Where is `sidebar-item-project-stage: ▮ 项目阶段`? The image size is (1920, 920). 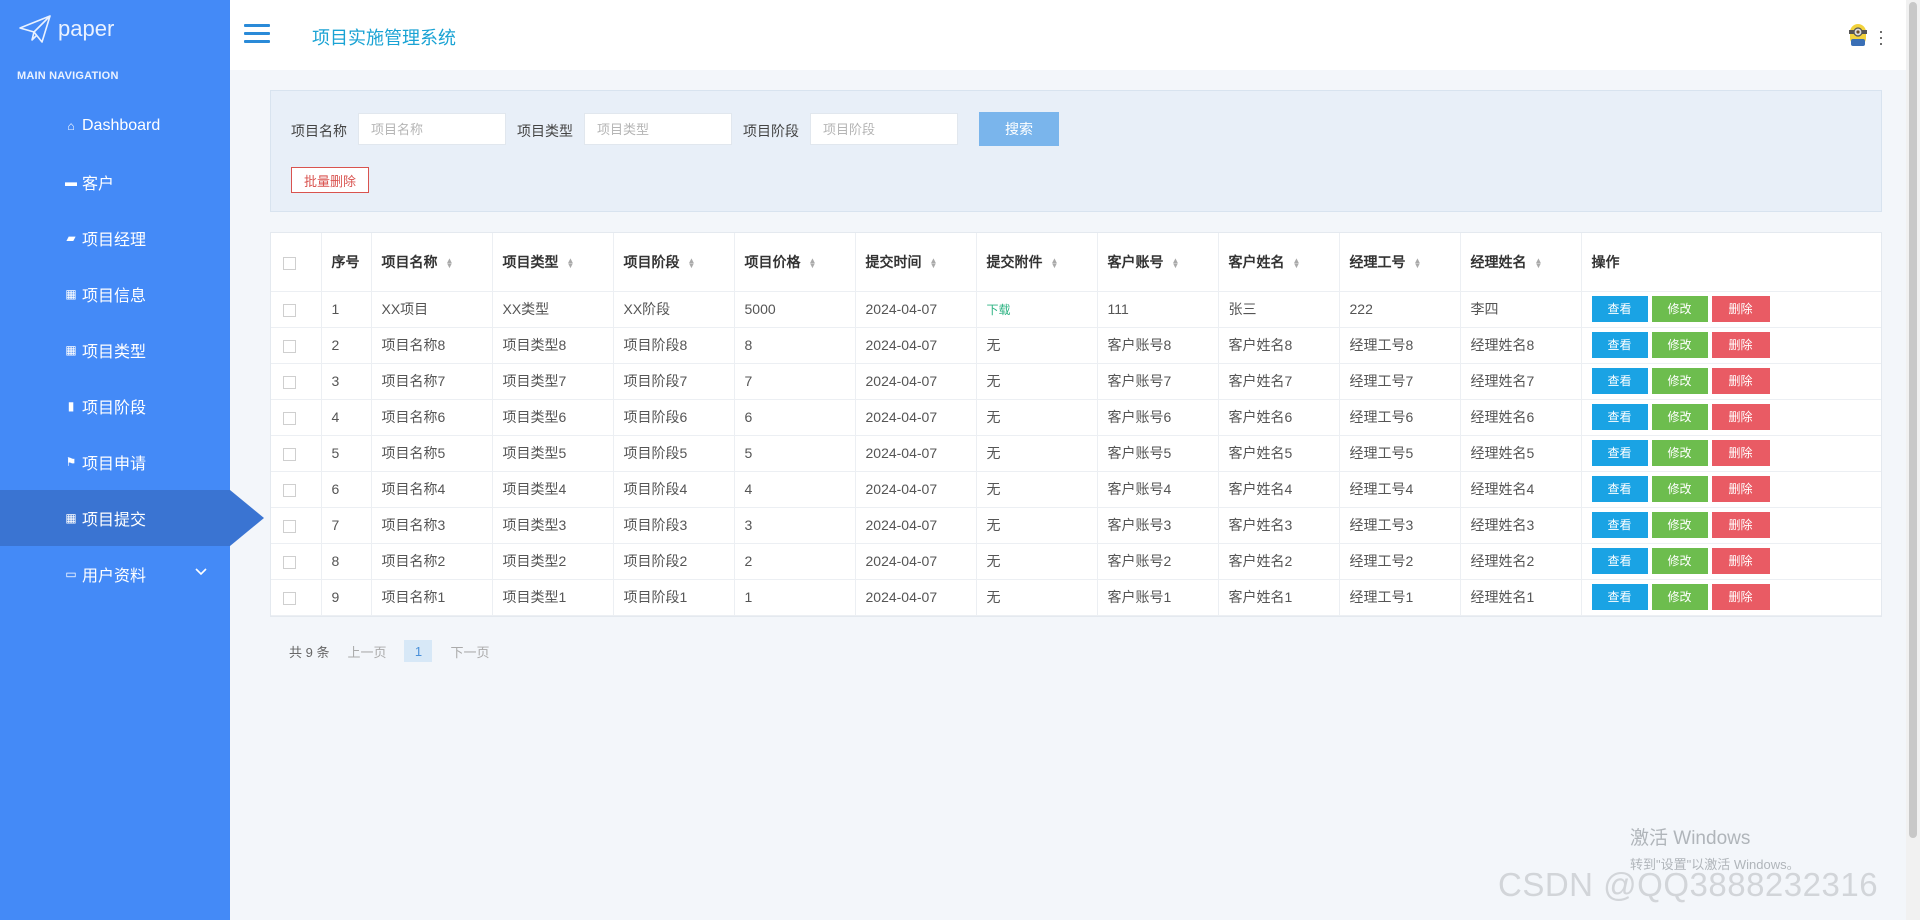 sidebar-item-project-stage: ▮ 项目阶段 is located at coordinates (115, 406).